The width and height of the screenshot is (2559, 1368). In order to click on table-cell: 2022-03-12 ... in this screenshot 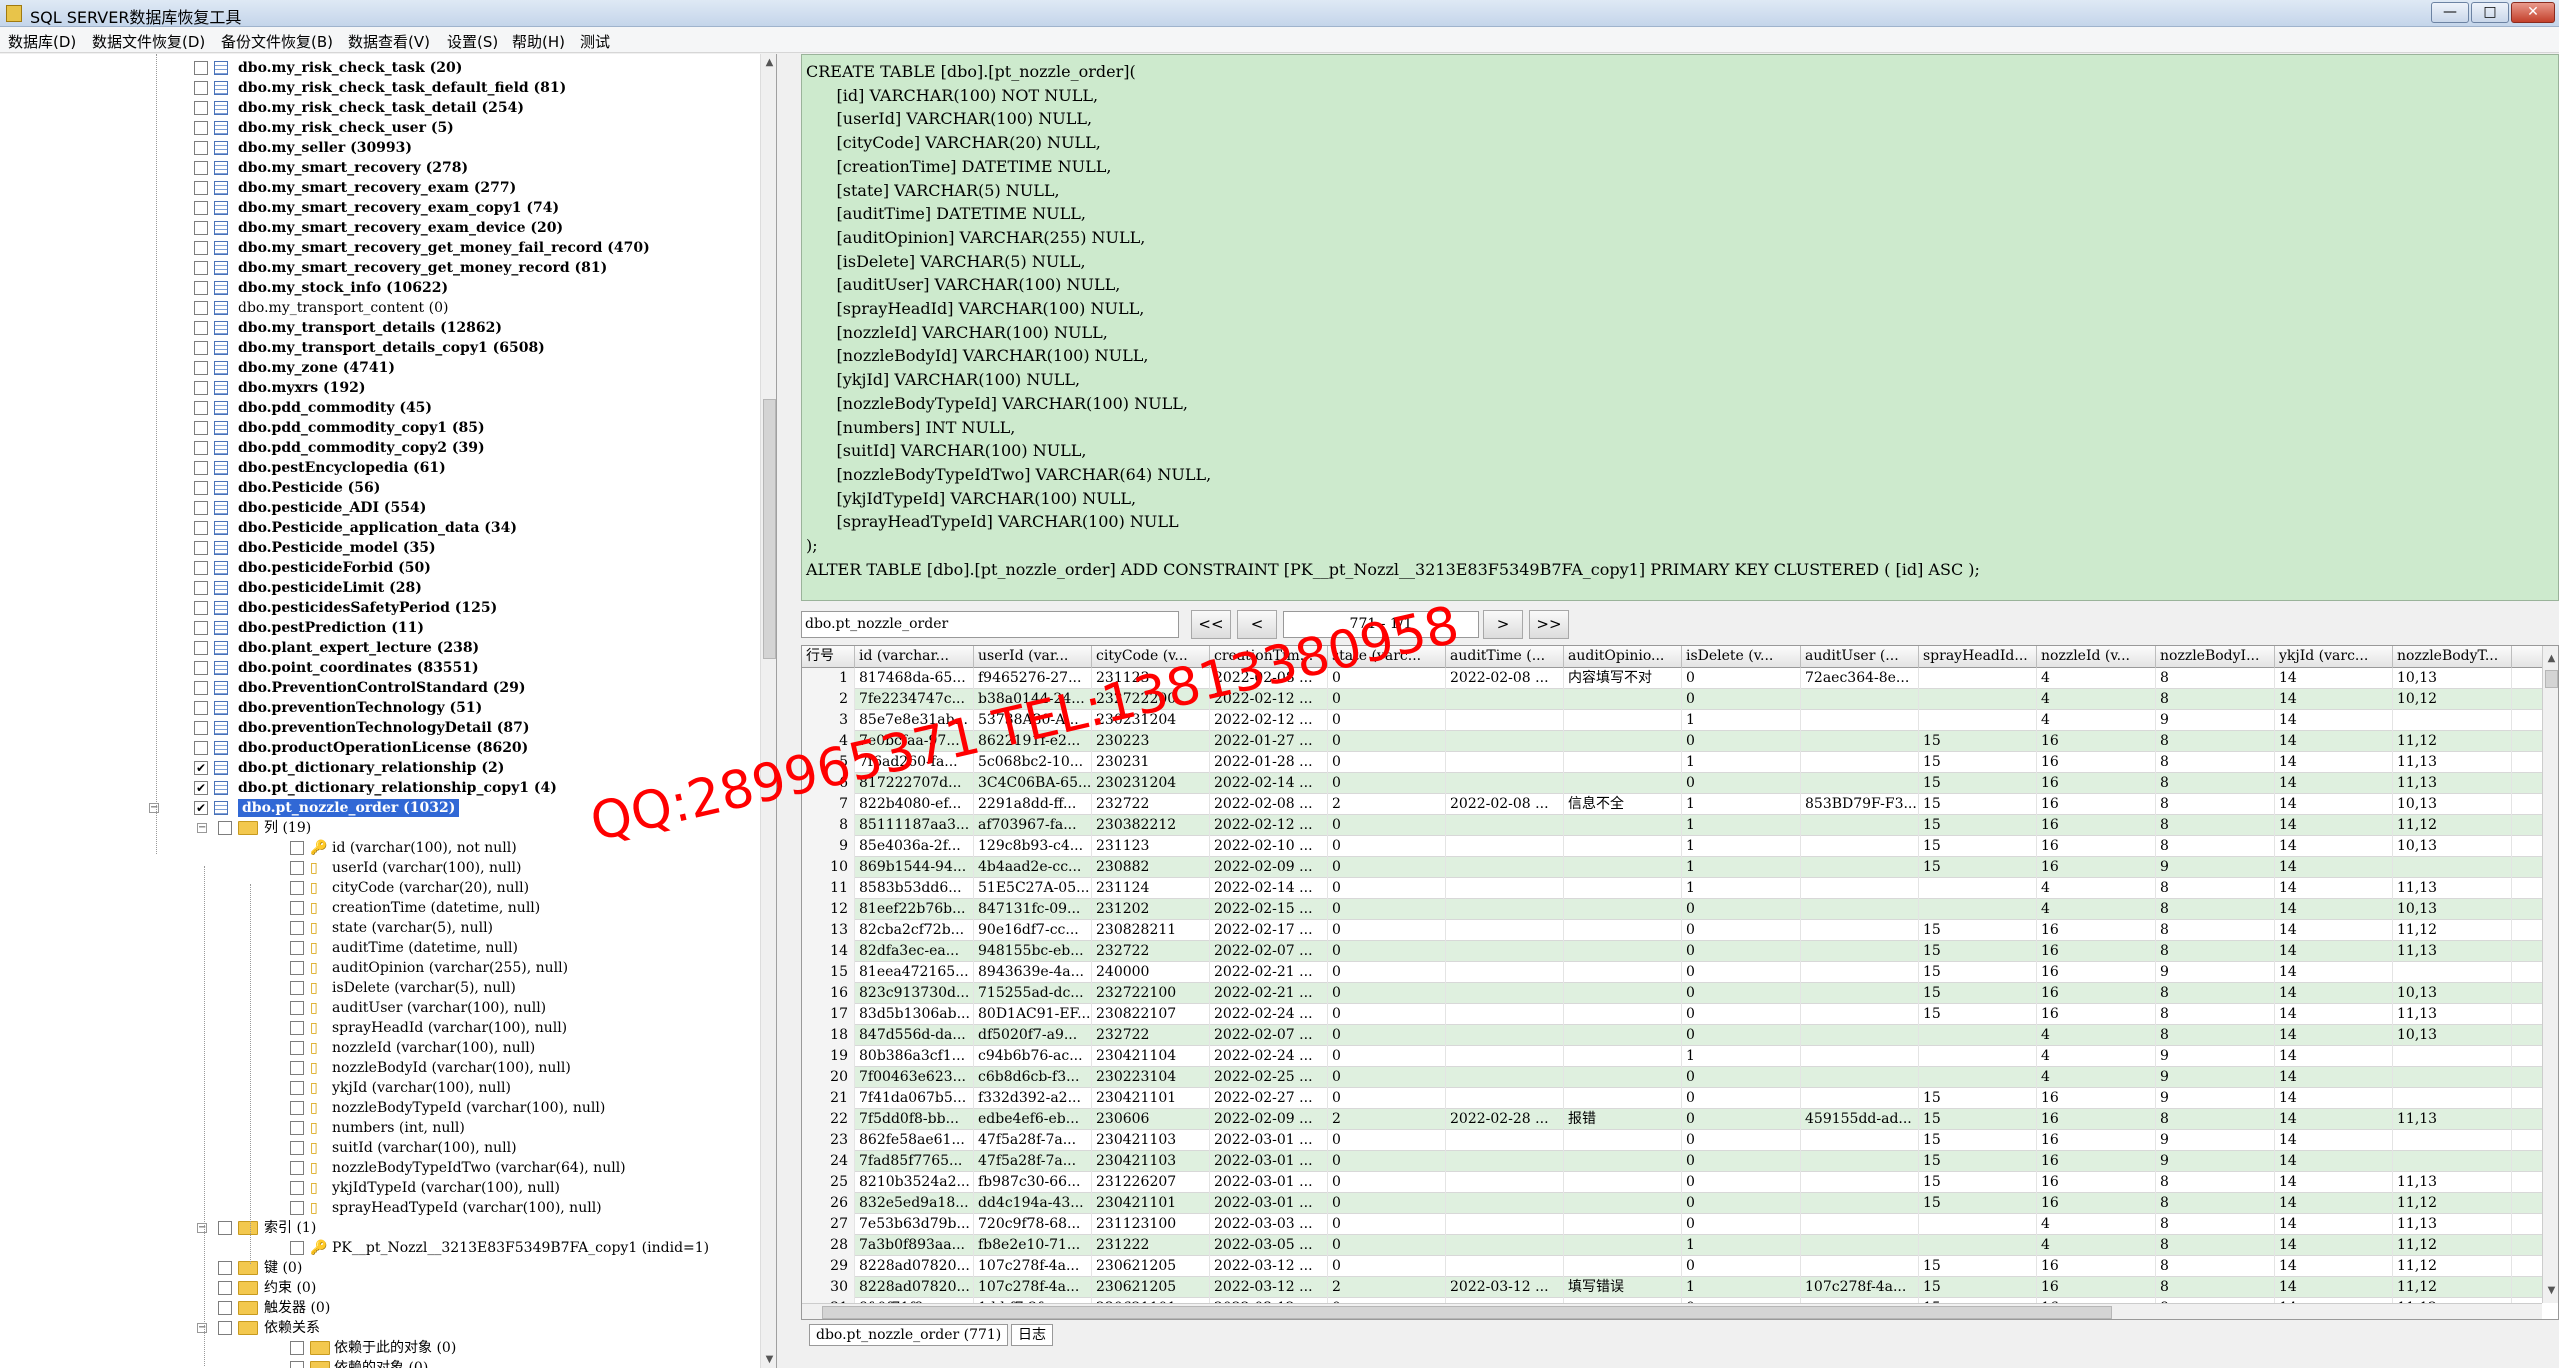, I will do `click(1505, 1287)`.